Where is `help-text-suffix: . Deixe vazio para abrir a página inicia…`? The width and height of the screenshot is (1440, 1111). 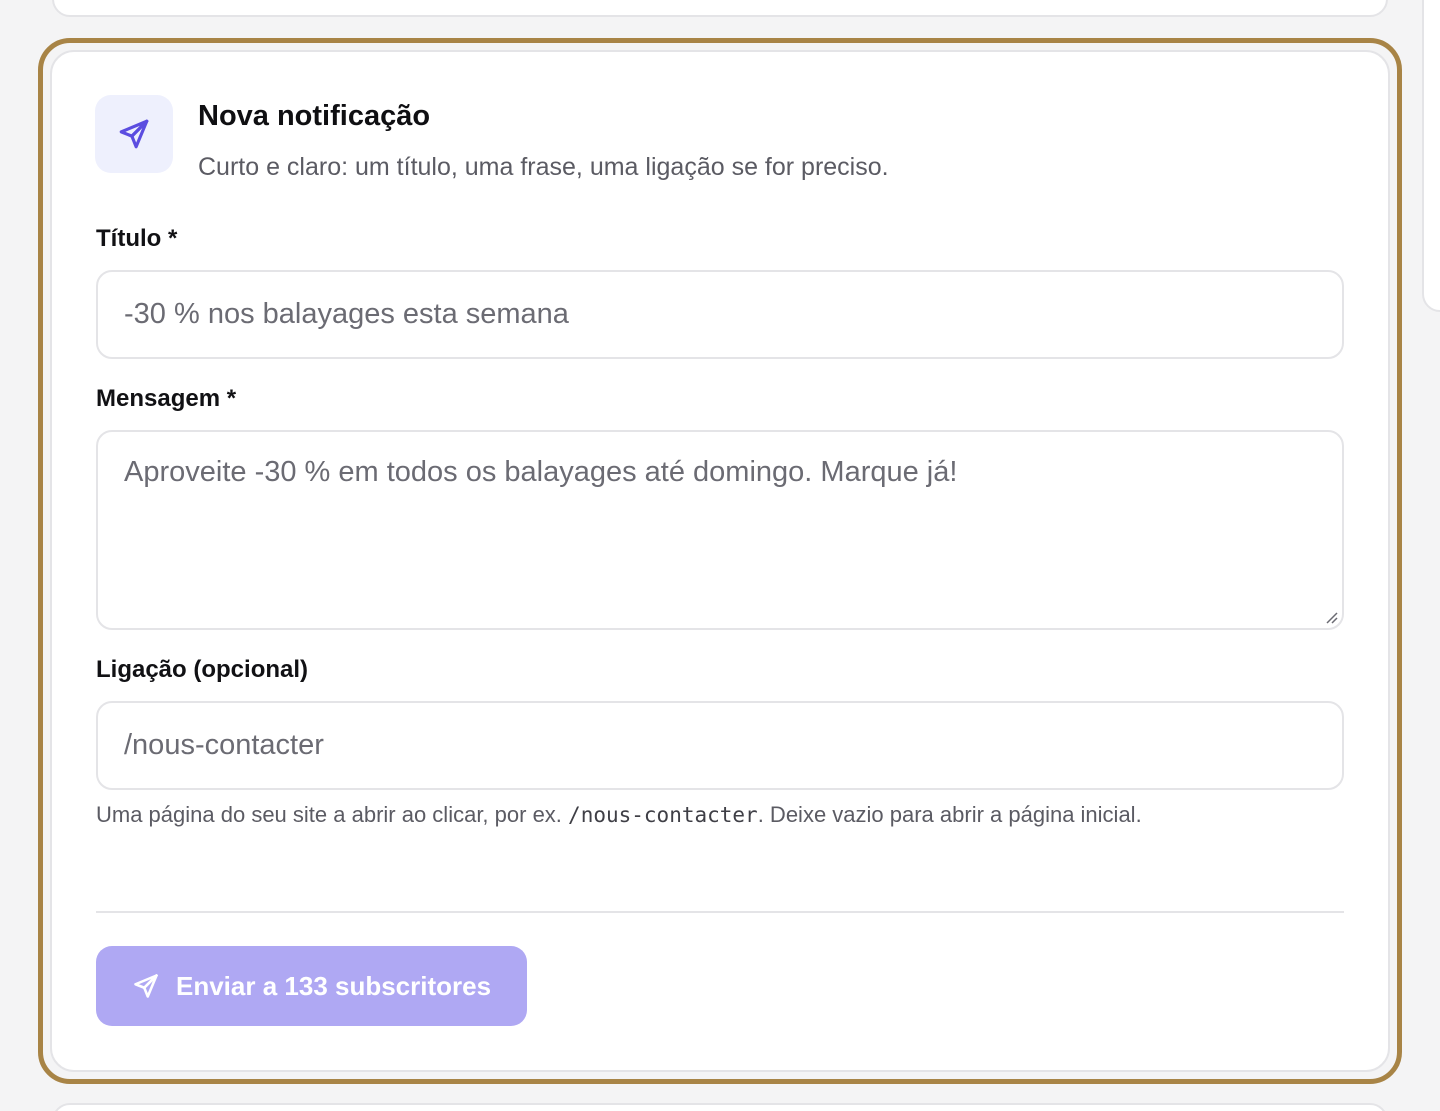 help-text-suffix: . Deixe vazio para abrir a página inicia… is located at coordinates (949, 814).